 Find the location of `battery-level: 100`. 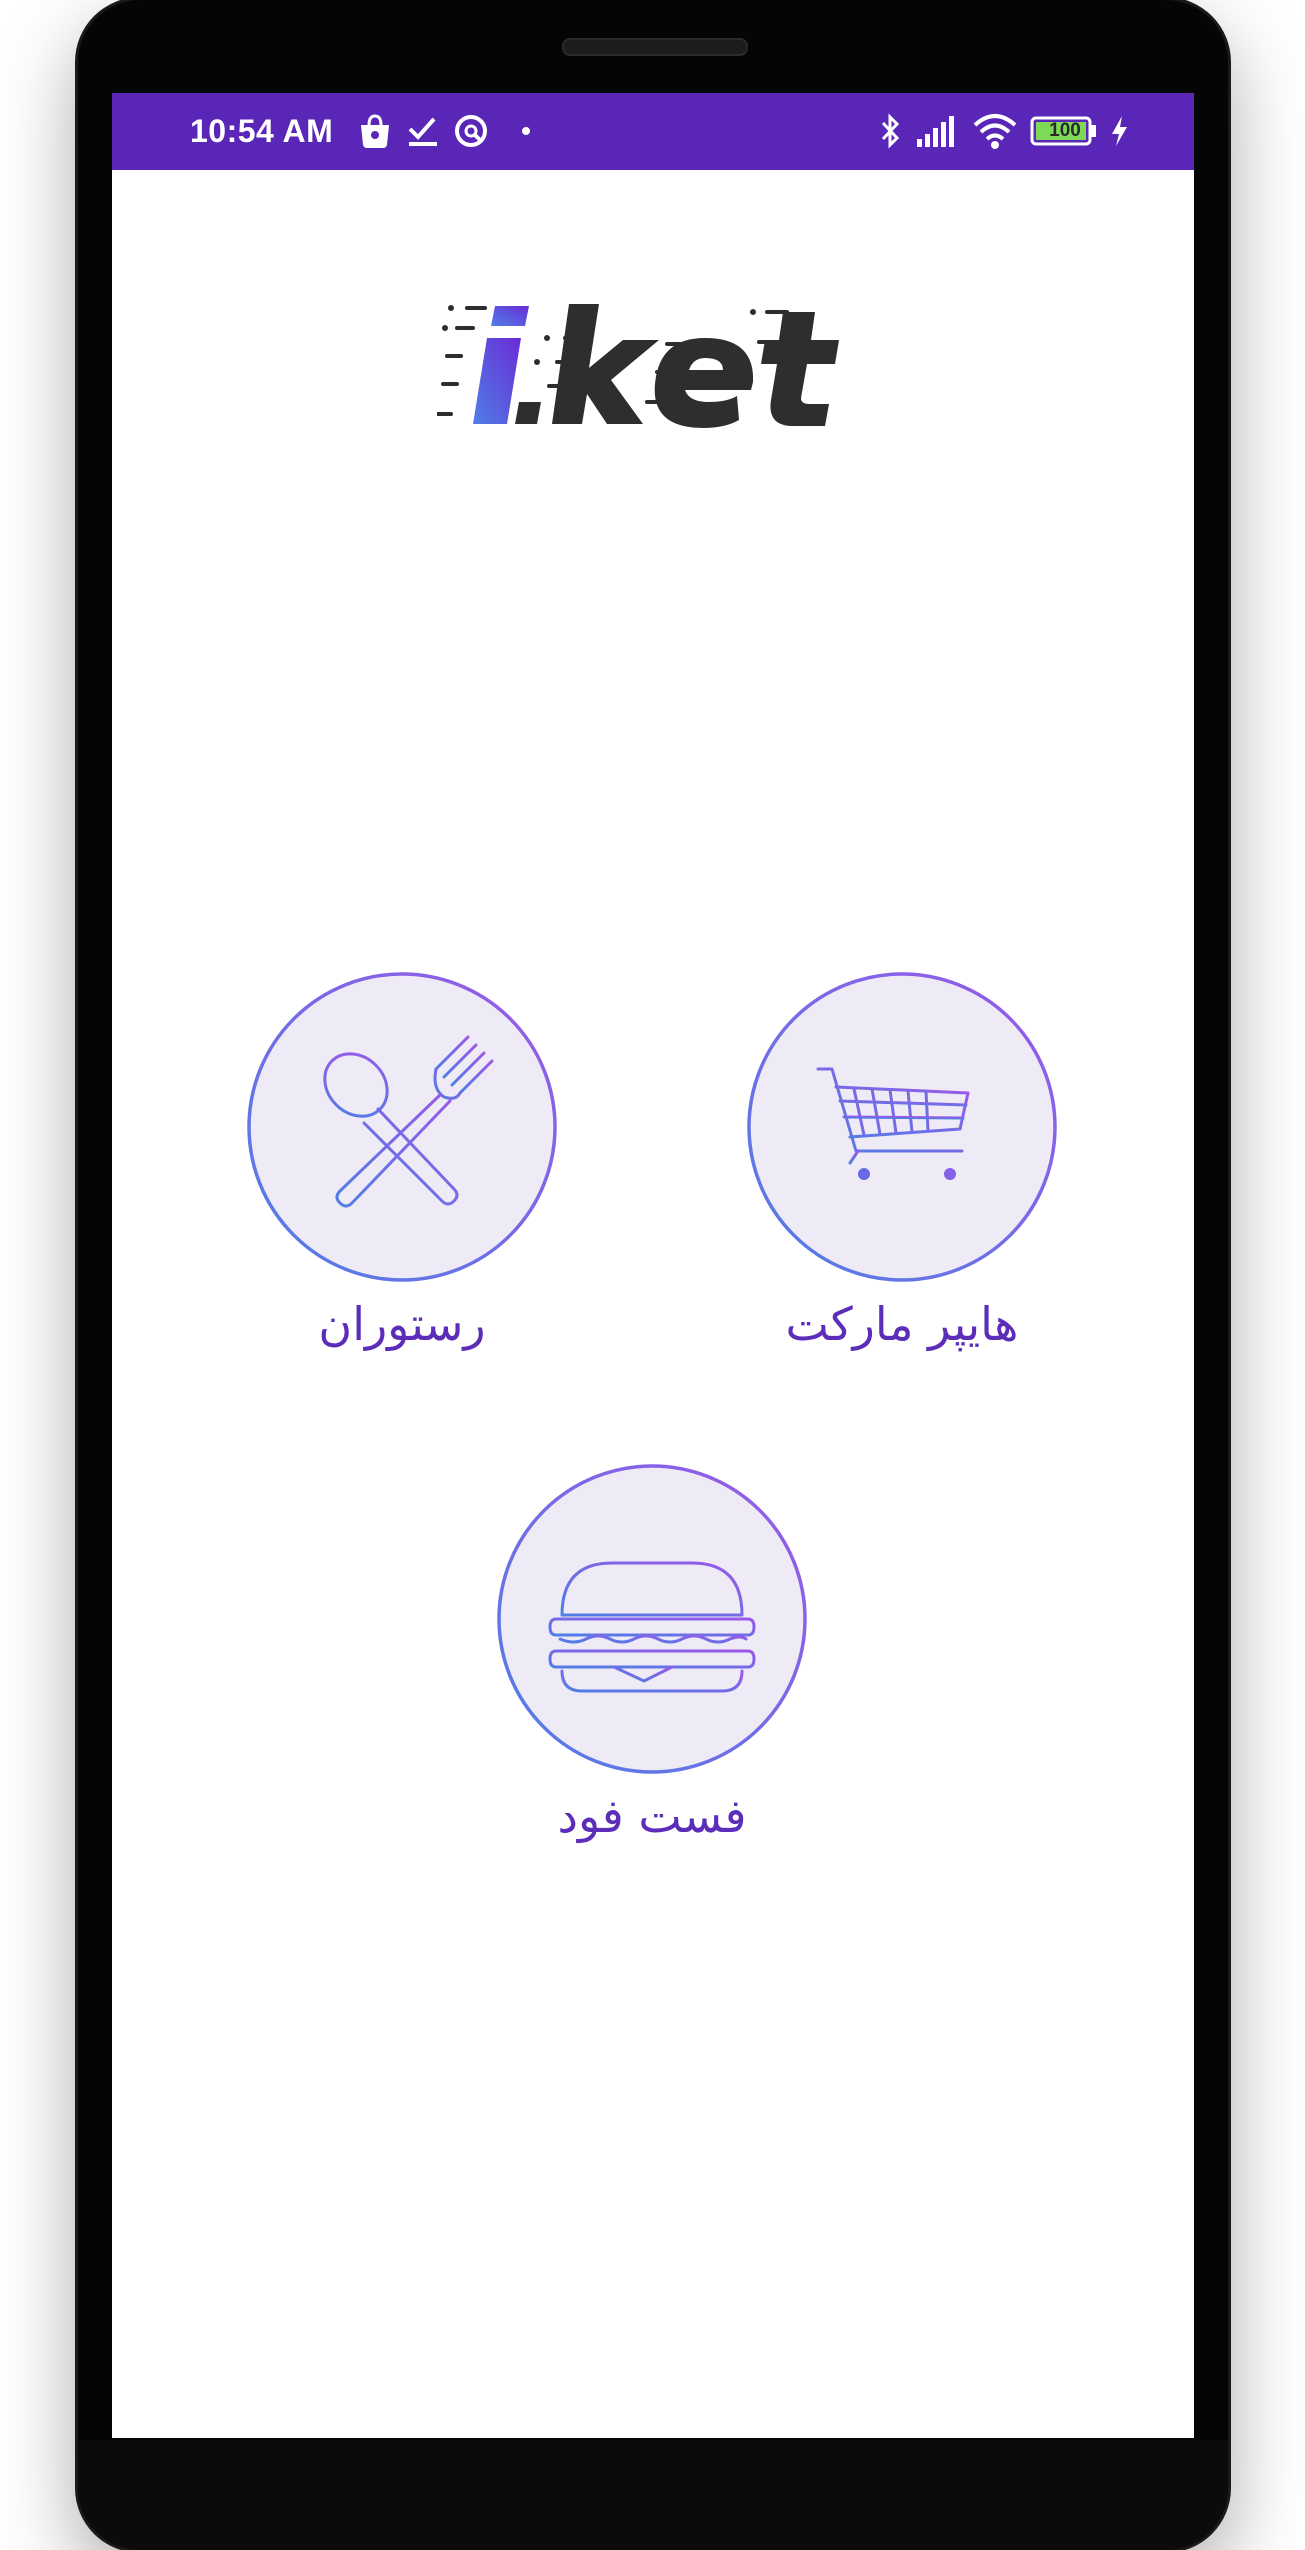

battery-level: 100 is located at coordinates (1065, 130).